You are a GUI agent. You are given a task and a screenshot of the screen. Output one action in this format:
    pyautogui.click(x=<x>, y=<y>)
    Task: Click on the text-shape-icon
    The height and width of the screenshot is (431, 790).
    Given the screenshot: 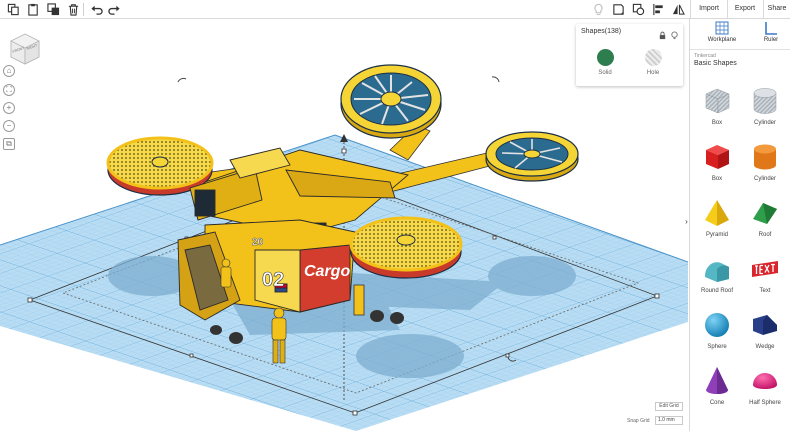 What is the action you would take?
    pyautogui.click(x=765, y=269)
    